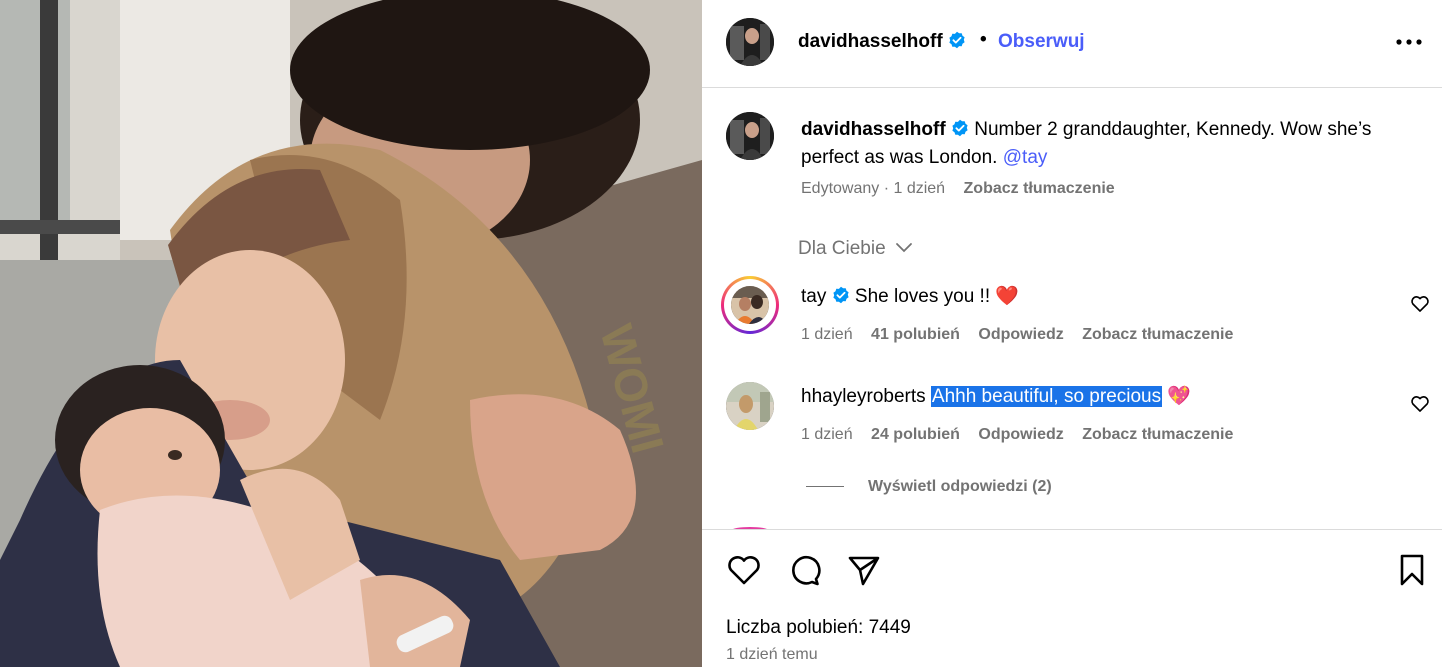  What do you see at coordinates (1025, 157) in the screenshot?
I see `caption-mention-link: @tay` at bounding box center [1025, 157].